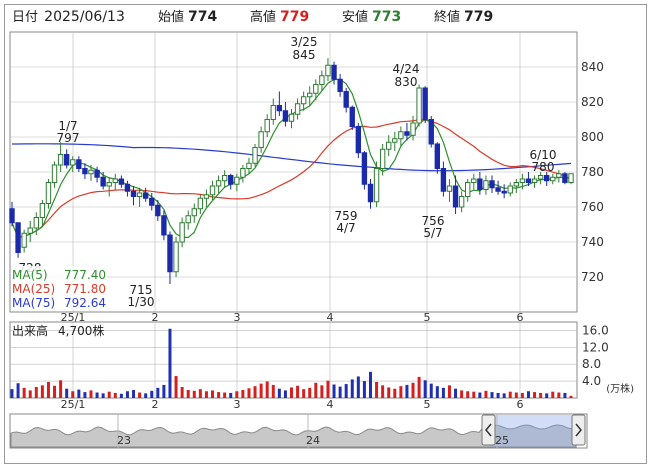 The width and height of the screenshot is (653, 470). What do you see at coordinates (124, 440) in the screenshot?
I see `navigator-year: 23` at bounding box center [124, 440].